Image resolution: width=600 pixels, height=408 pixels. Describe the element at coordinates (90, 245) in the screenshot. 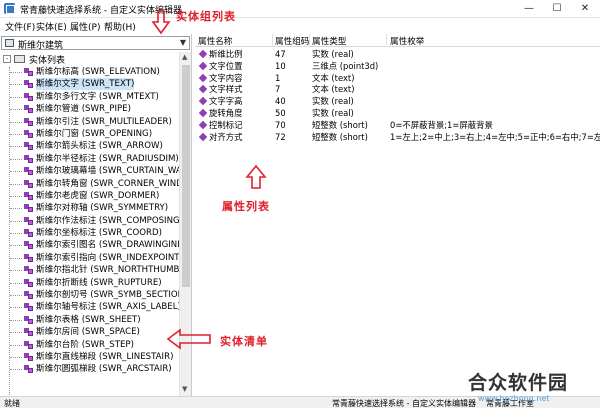

I see `entity-list-item: 斯维尔索引图名 (SWR_DRAWINGINDE` at that location.